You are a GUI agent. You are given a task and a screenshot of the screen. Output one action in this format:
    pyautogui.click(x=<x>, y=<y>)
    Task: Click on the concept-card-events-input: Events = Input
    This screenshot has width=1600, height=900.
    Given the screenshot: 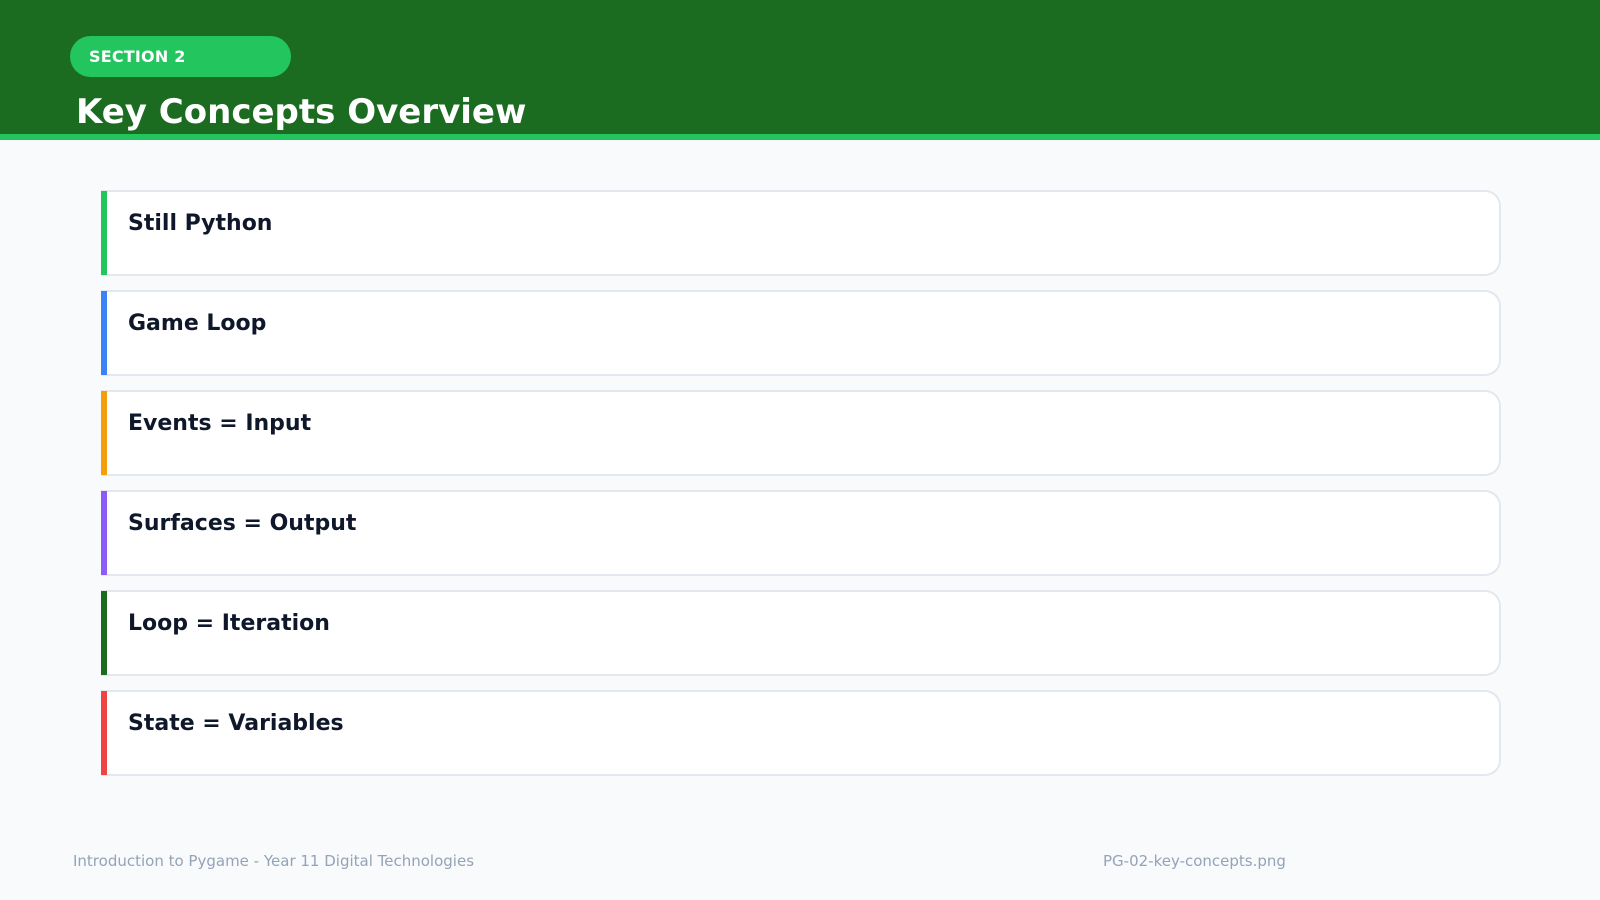 What is the action you would take?
    pyautogui.click(x=801, y=433)
    